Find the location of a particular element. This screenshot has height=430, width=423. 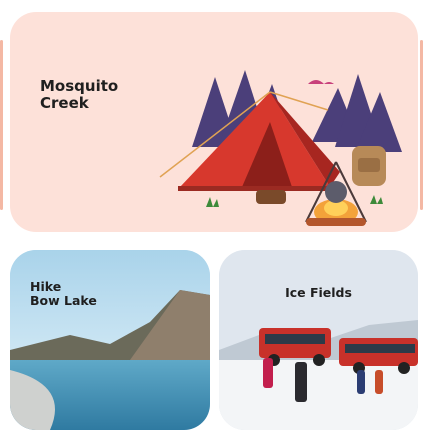

left-edge-card-peek is located at coordinates (1, 125).